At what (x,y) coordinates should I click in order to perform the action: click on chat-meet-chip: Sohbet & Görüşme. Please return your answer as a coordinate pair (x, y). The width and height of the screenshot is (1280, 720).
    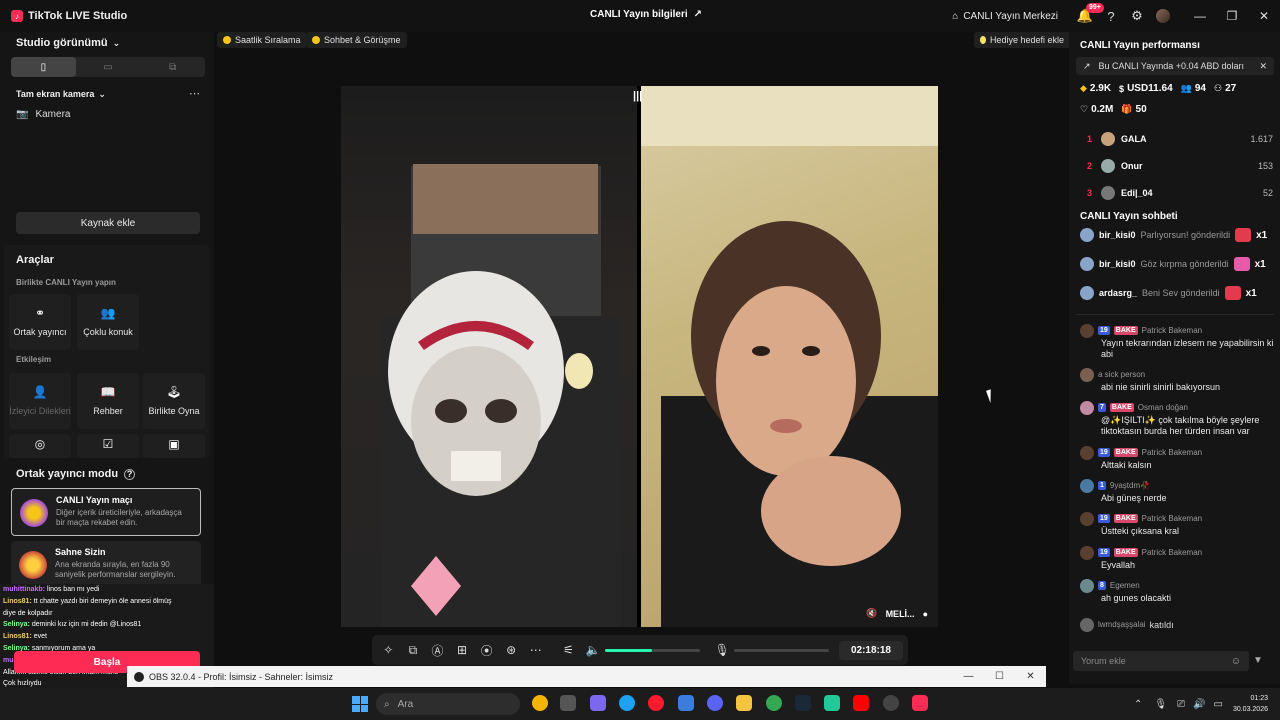
    Looking at the image, I should click on (356, 40).